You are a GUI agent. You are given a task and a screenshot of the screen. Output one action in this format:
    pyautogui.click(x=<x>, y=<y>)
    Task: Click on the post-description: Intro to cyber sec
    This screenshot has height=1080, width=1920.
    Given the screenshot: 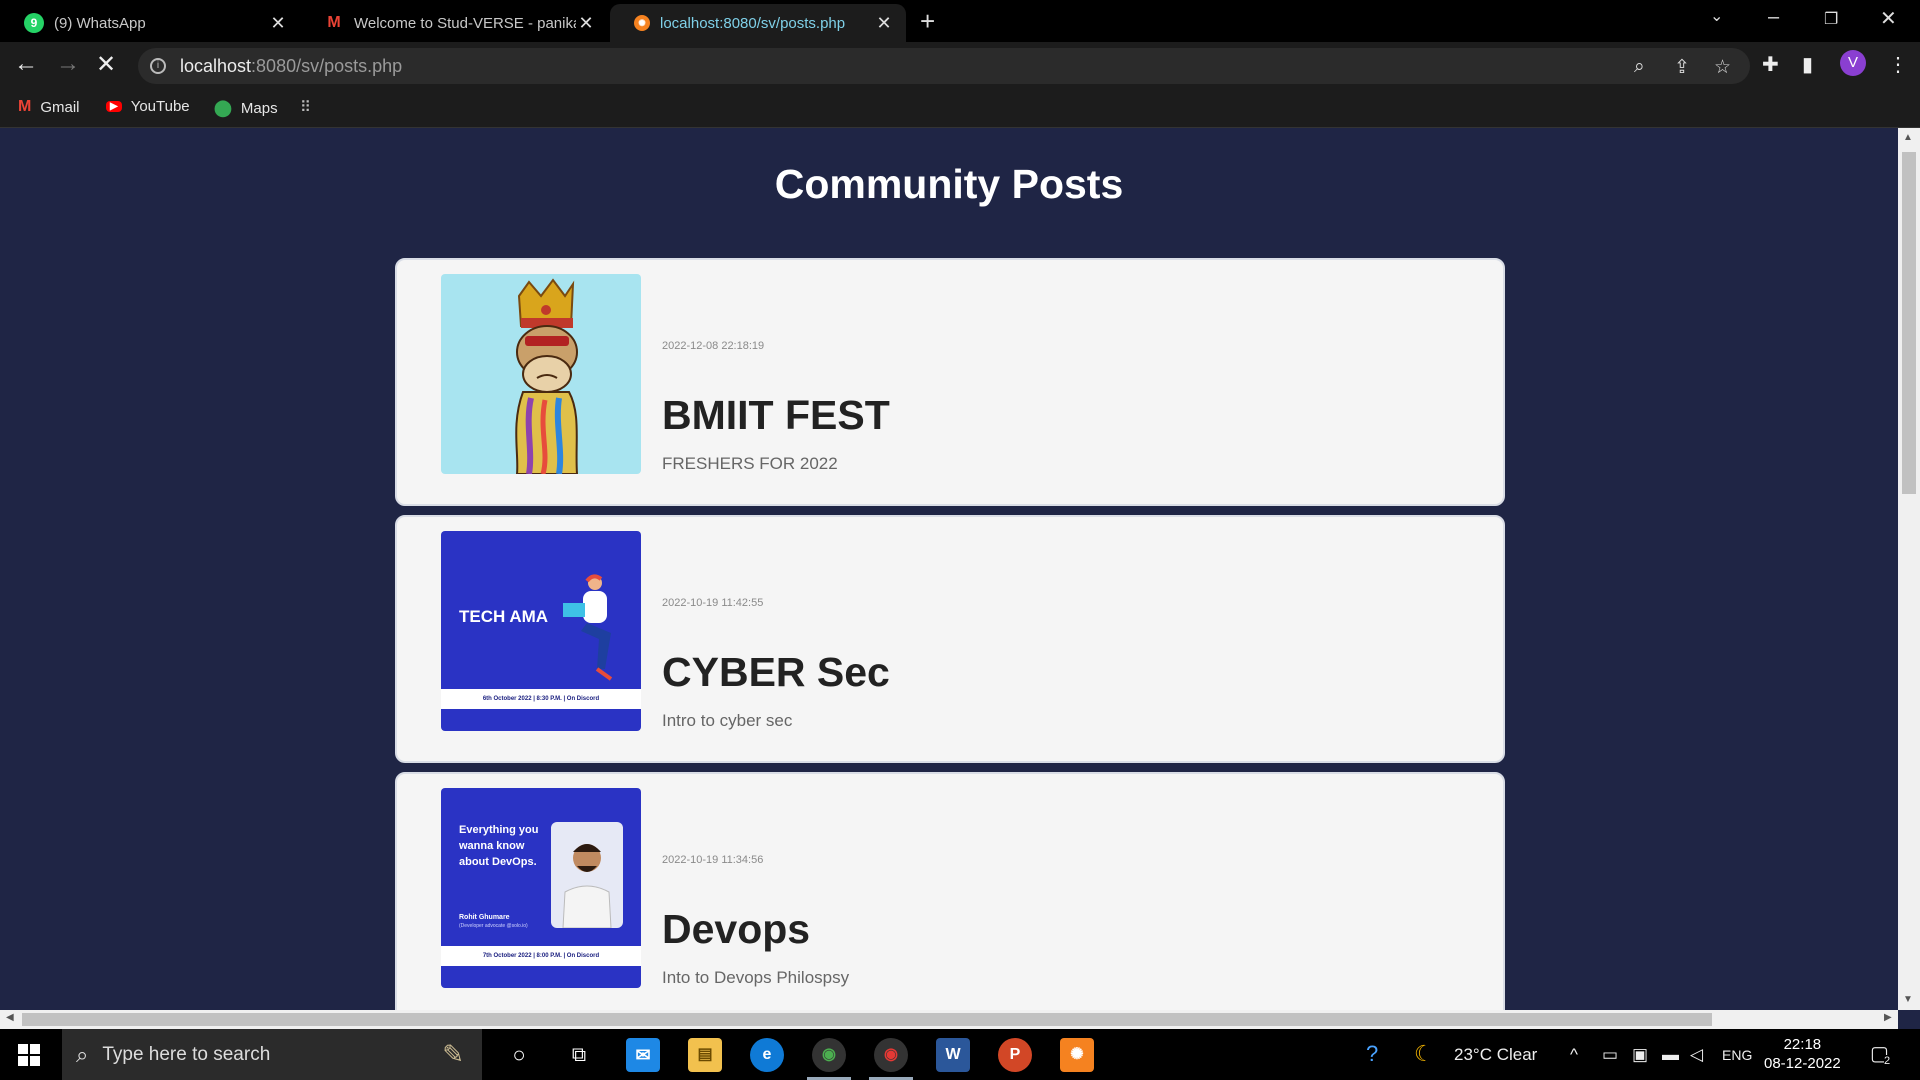 What is the action you would take?
    pyautogui.click(x=727, y=720)
    